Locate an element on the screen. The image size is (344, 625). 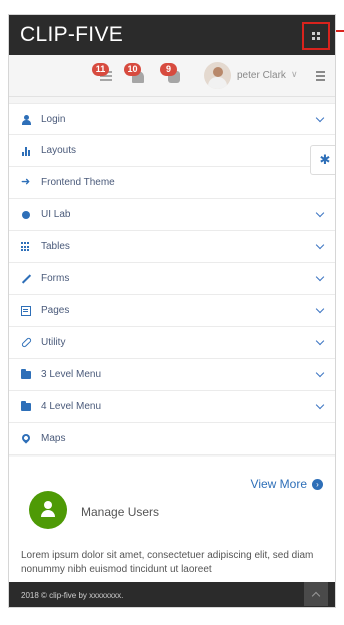
sidebar-item-label: Tables is located at coordinates (55, 246).